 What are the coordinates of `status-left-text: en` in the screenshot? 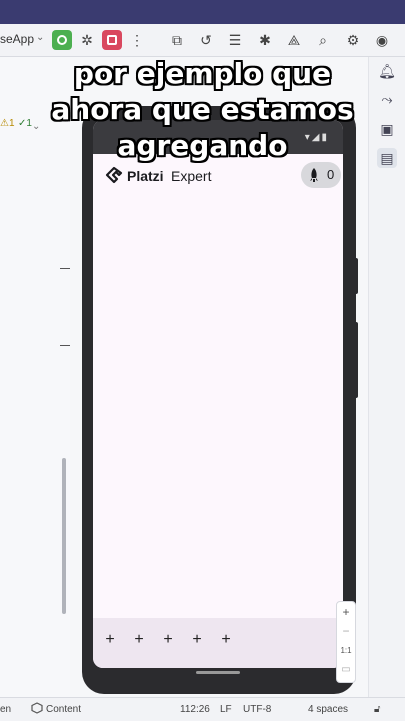 It's located at (5, 709).